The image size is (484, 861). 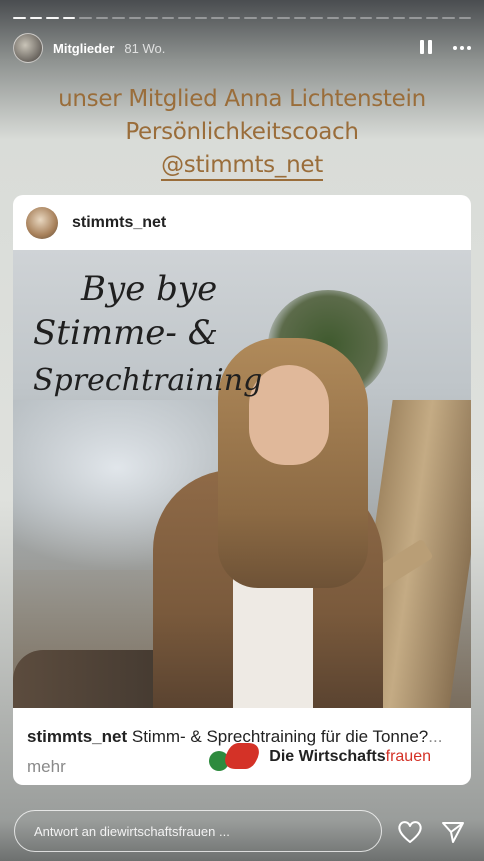 I want to click on pause-icon, so click(x=426, y=48).